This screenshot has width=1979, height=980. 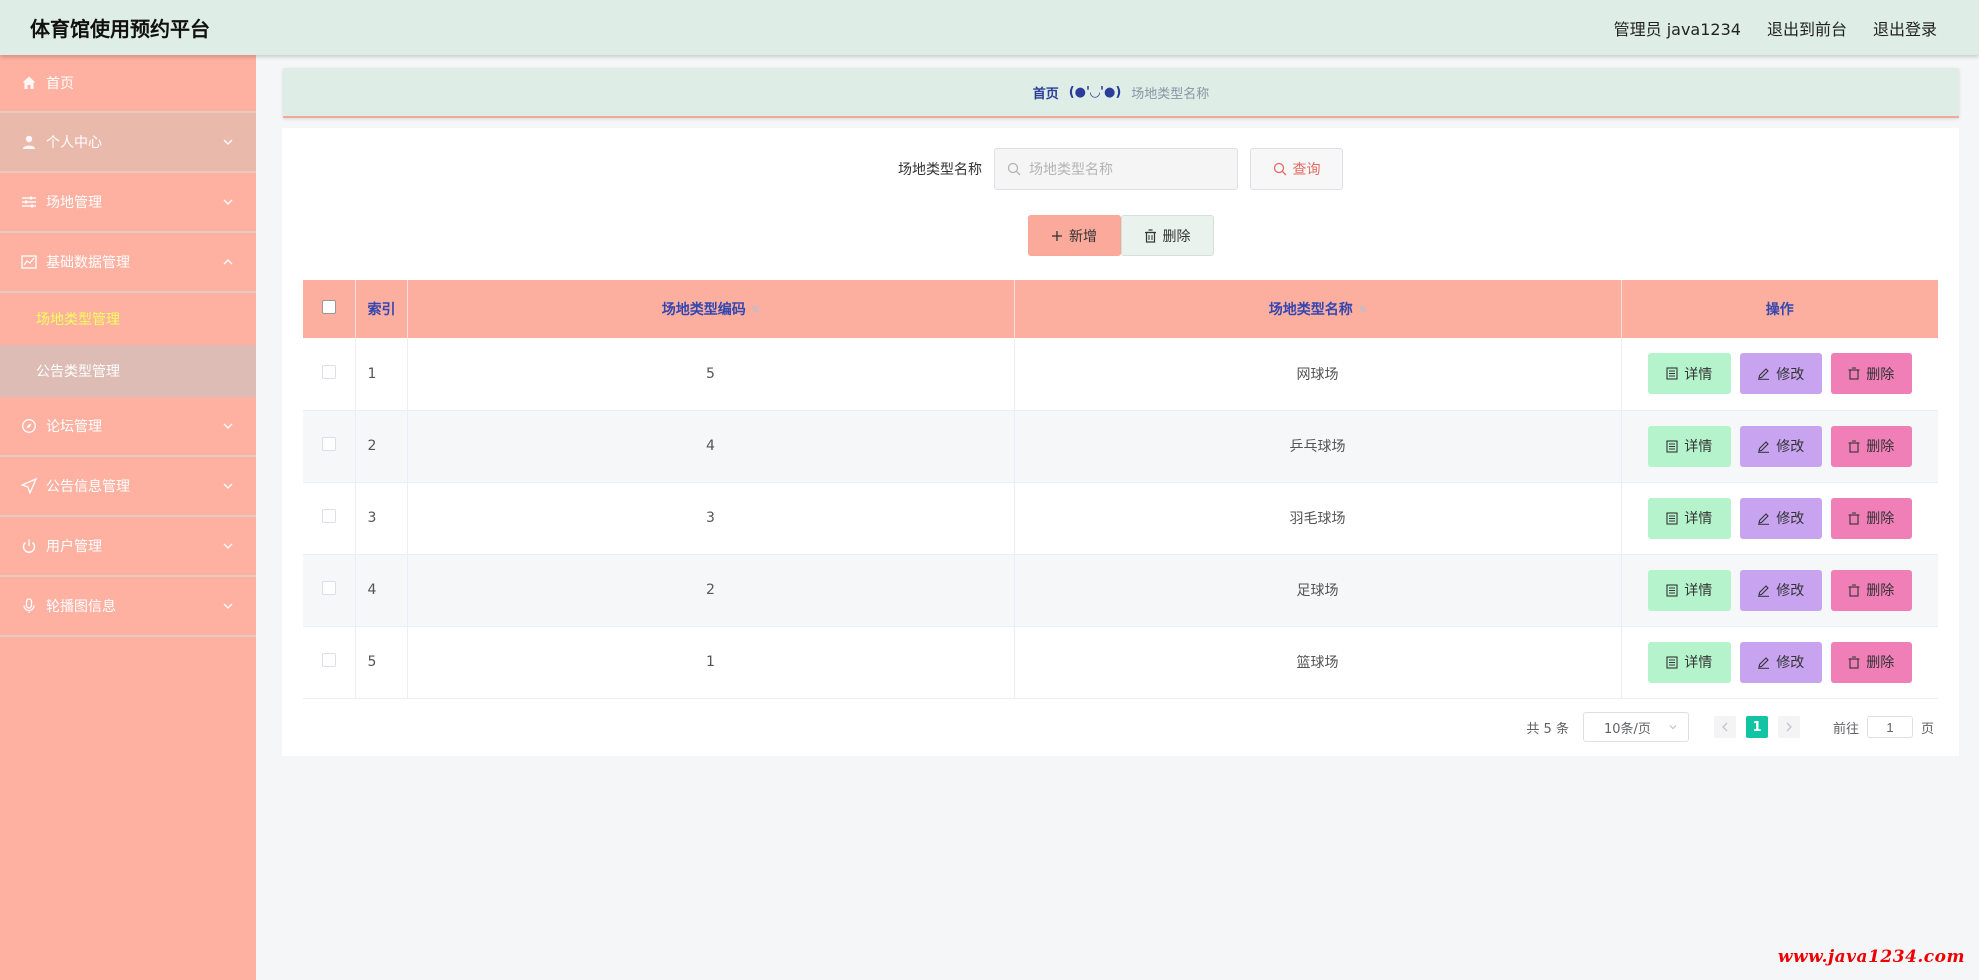 What do you see at coordinates (989, 27) in the screenshot?
I see `top-header: 体育馆使用预约平台 管理员 java1234 退出到前台 退出登录` at bounding box center [989, 27].